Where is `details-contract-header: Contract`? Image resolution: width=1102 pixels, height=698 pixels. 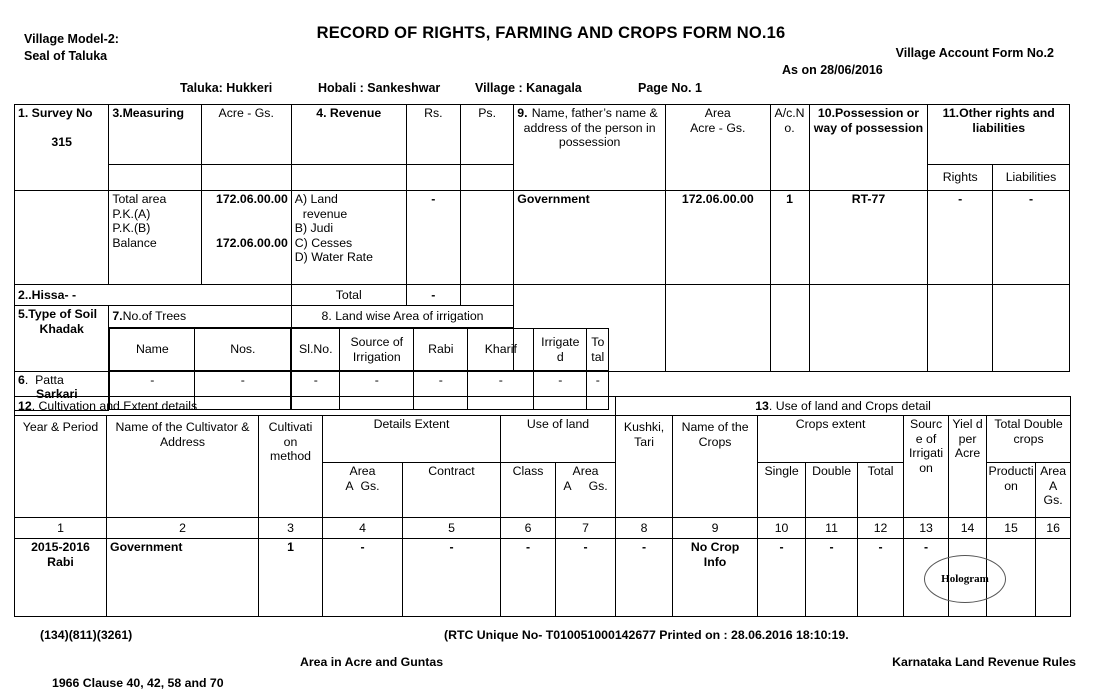 details-contract-header: Contract is located at coordinates (451, 490).